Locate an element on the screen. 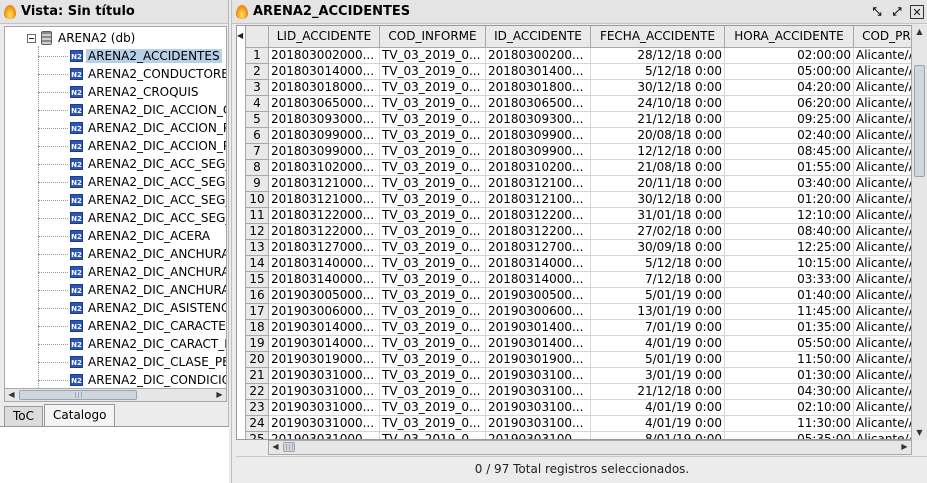 The height and width of the screenshot is (483, 927). table-cell: 20/11/18 0:00 is located at coordinates (657, 183).